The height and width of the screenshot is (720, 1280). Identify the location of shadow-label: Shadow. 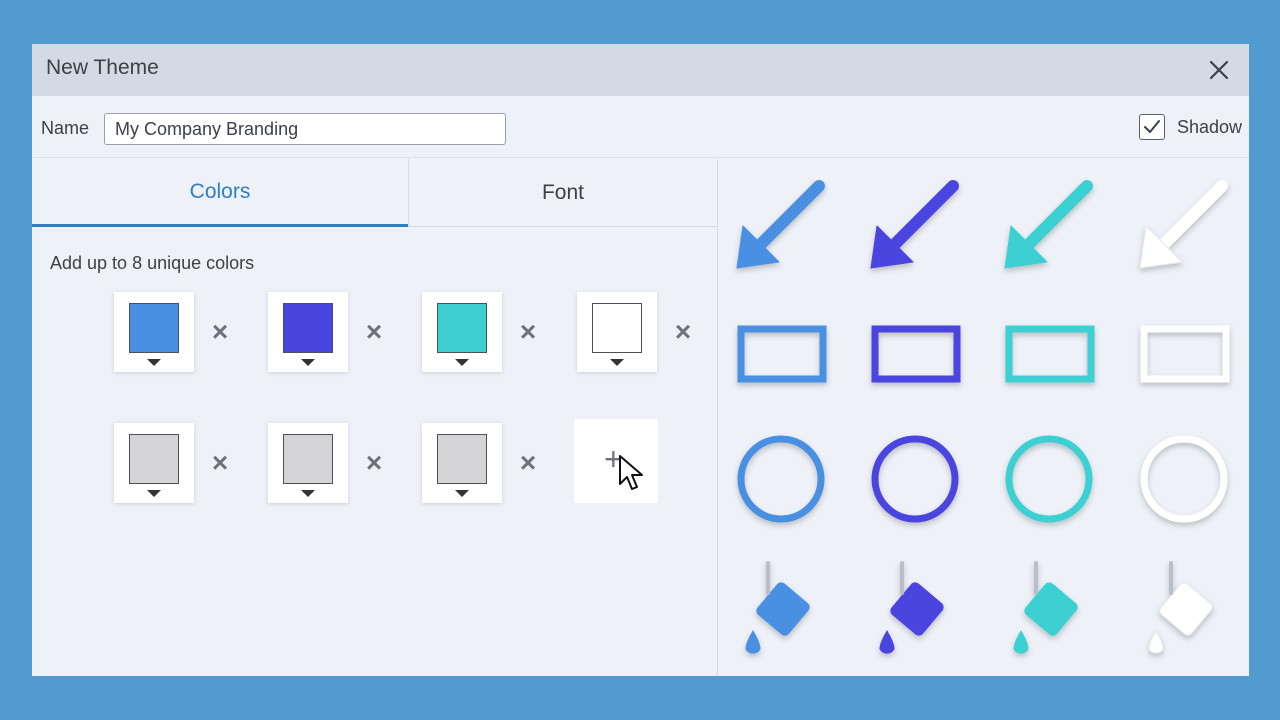
(1209, 126).